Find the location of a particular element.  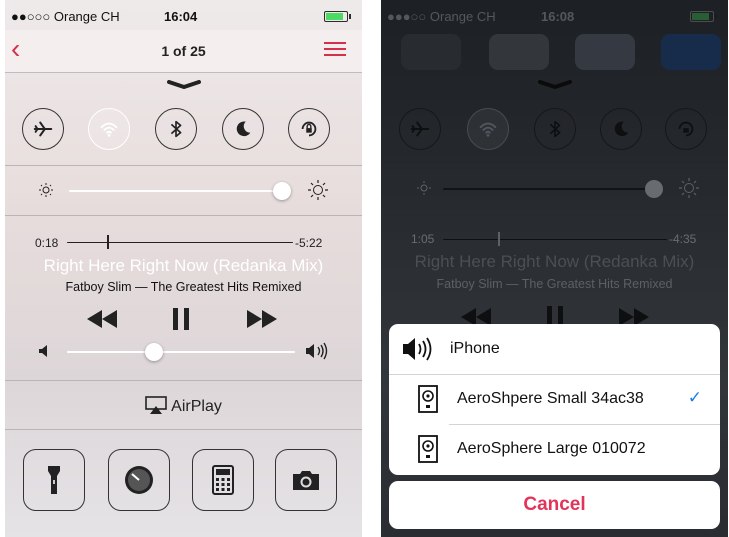

timer-button is located at coordinates (139, 480).